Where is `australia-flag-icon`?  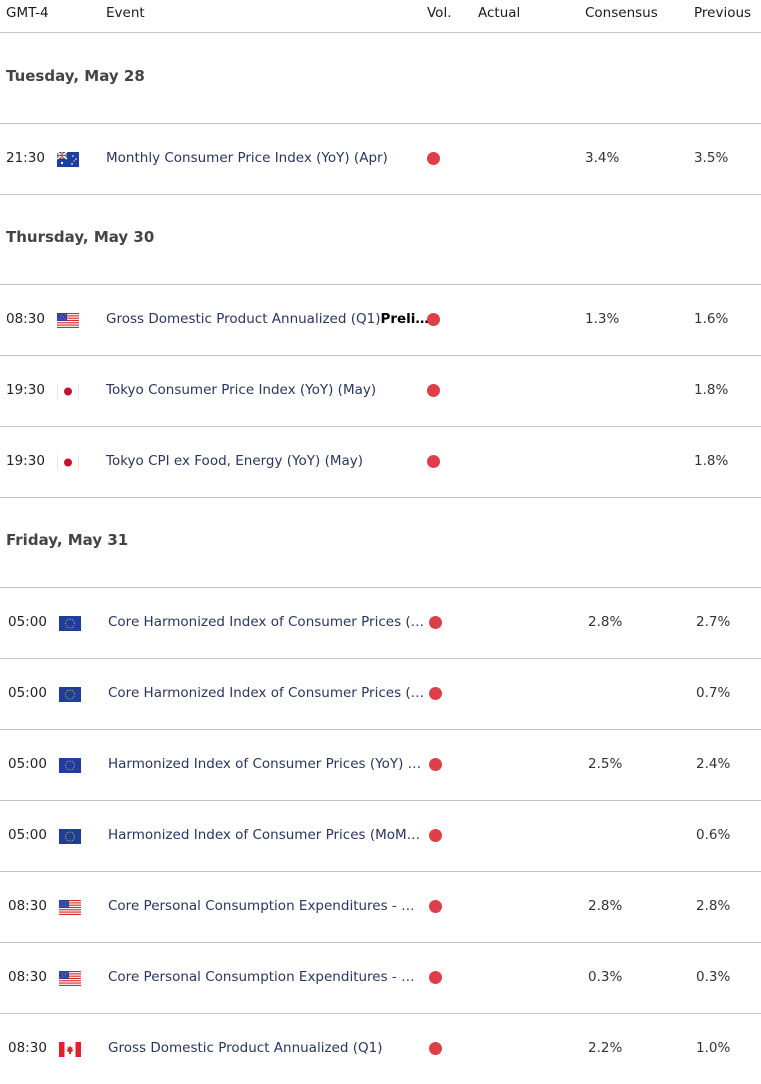
australia-flag-icon is located at coordinates (67, 159).